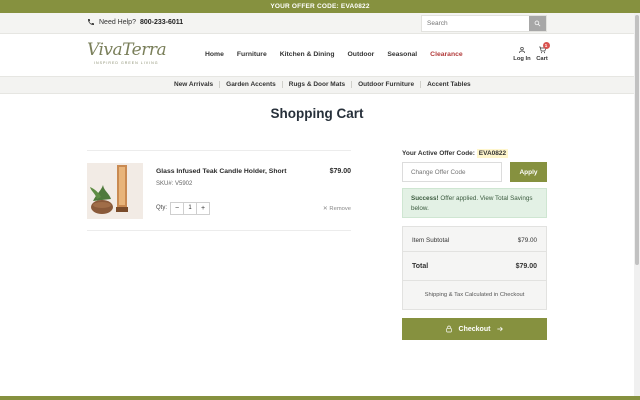 Image resolution: width=640 pixels, height=400 pixels. I want to click on nav-item-outdoor: Outdoor, so click(361, 54).